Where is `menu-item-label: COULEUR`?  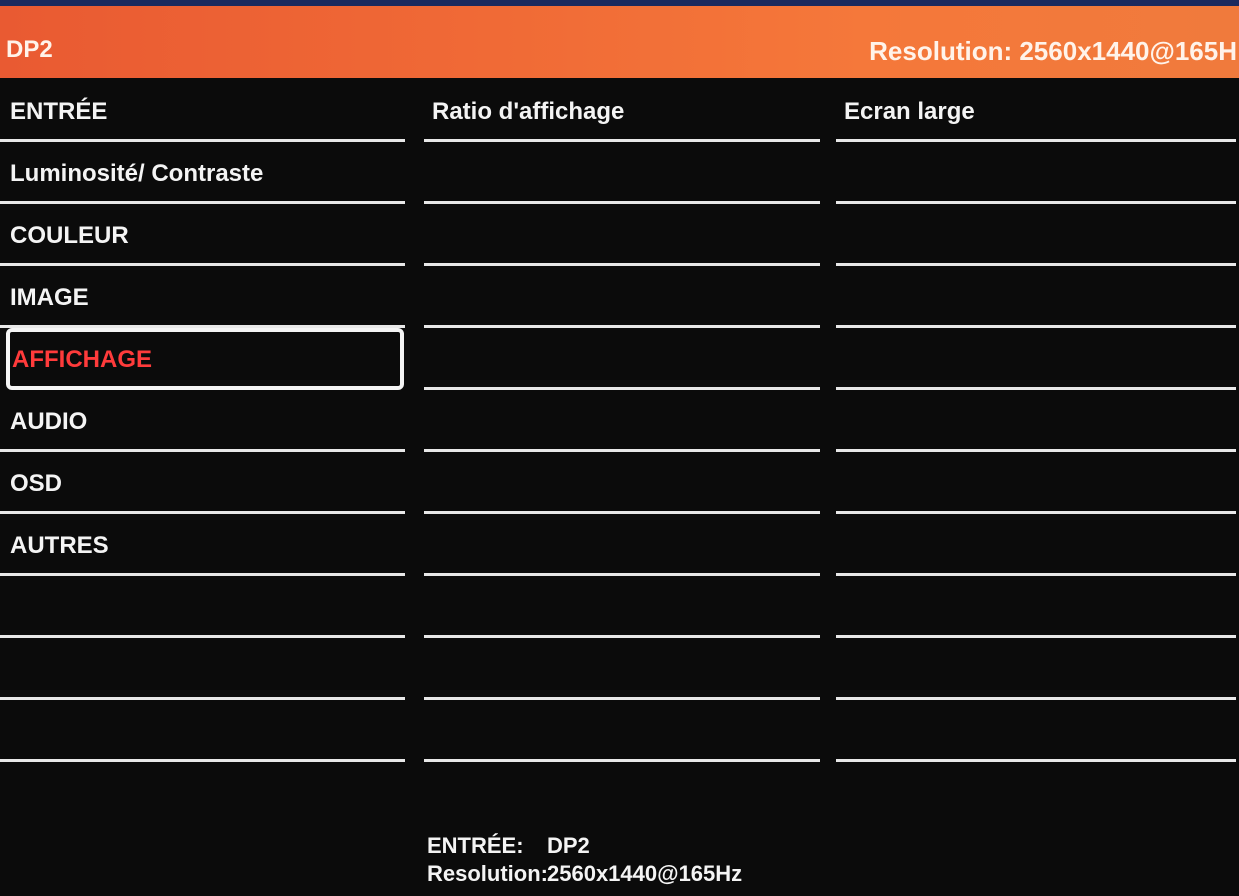
menu-item-label: COULEUR is located at coordinates (69, 235).